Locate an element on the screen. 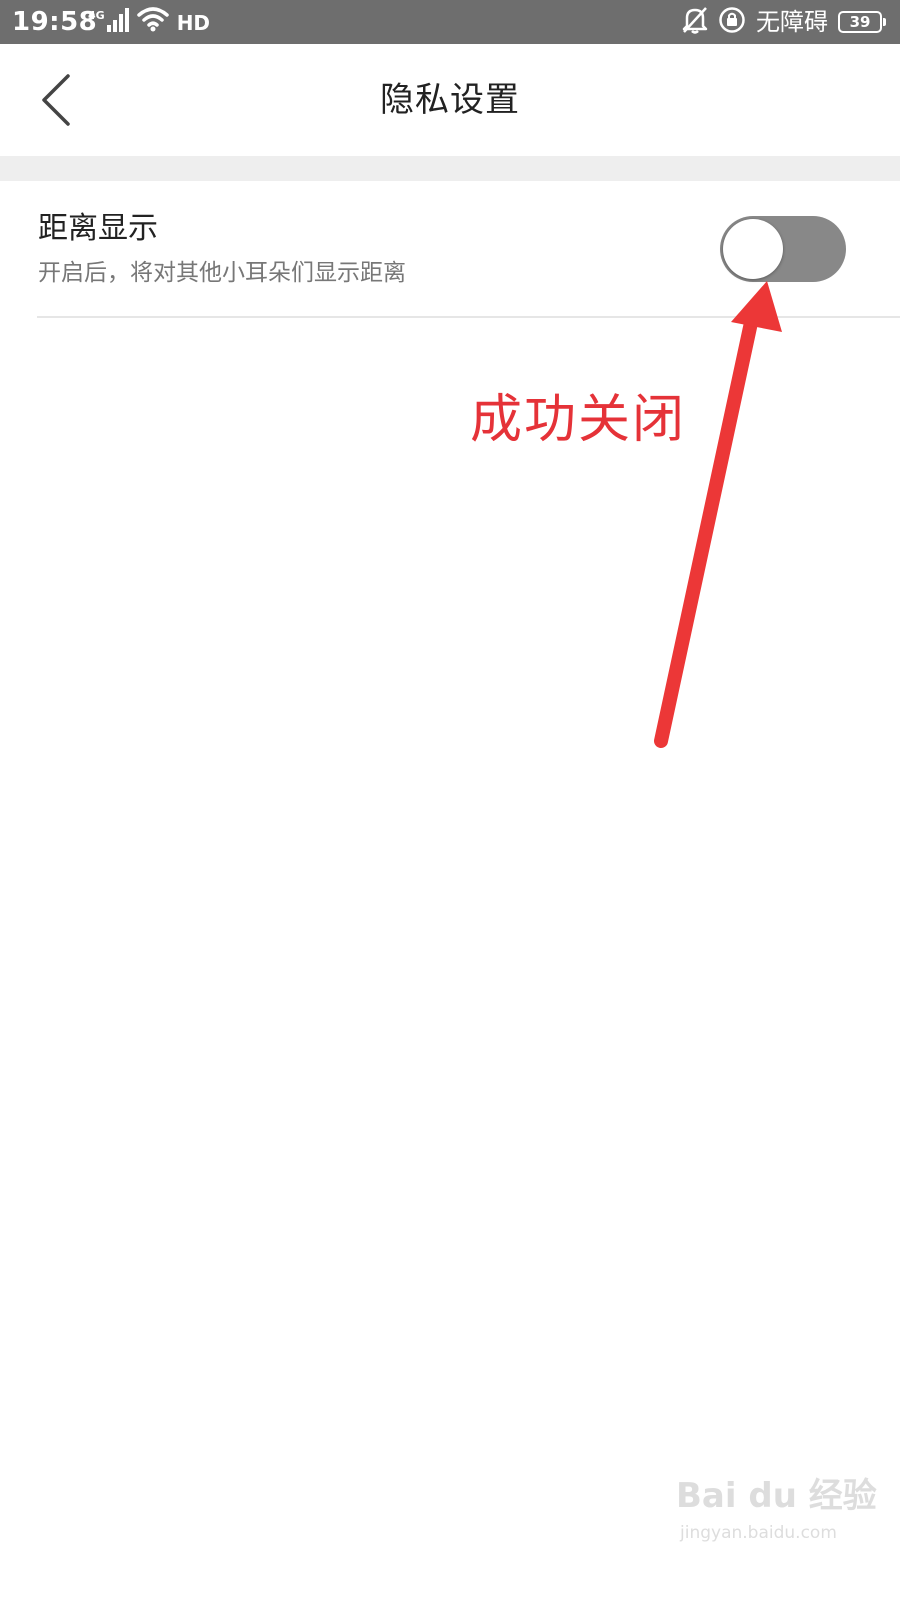  section-gap is located at coordinates (450, 168).